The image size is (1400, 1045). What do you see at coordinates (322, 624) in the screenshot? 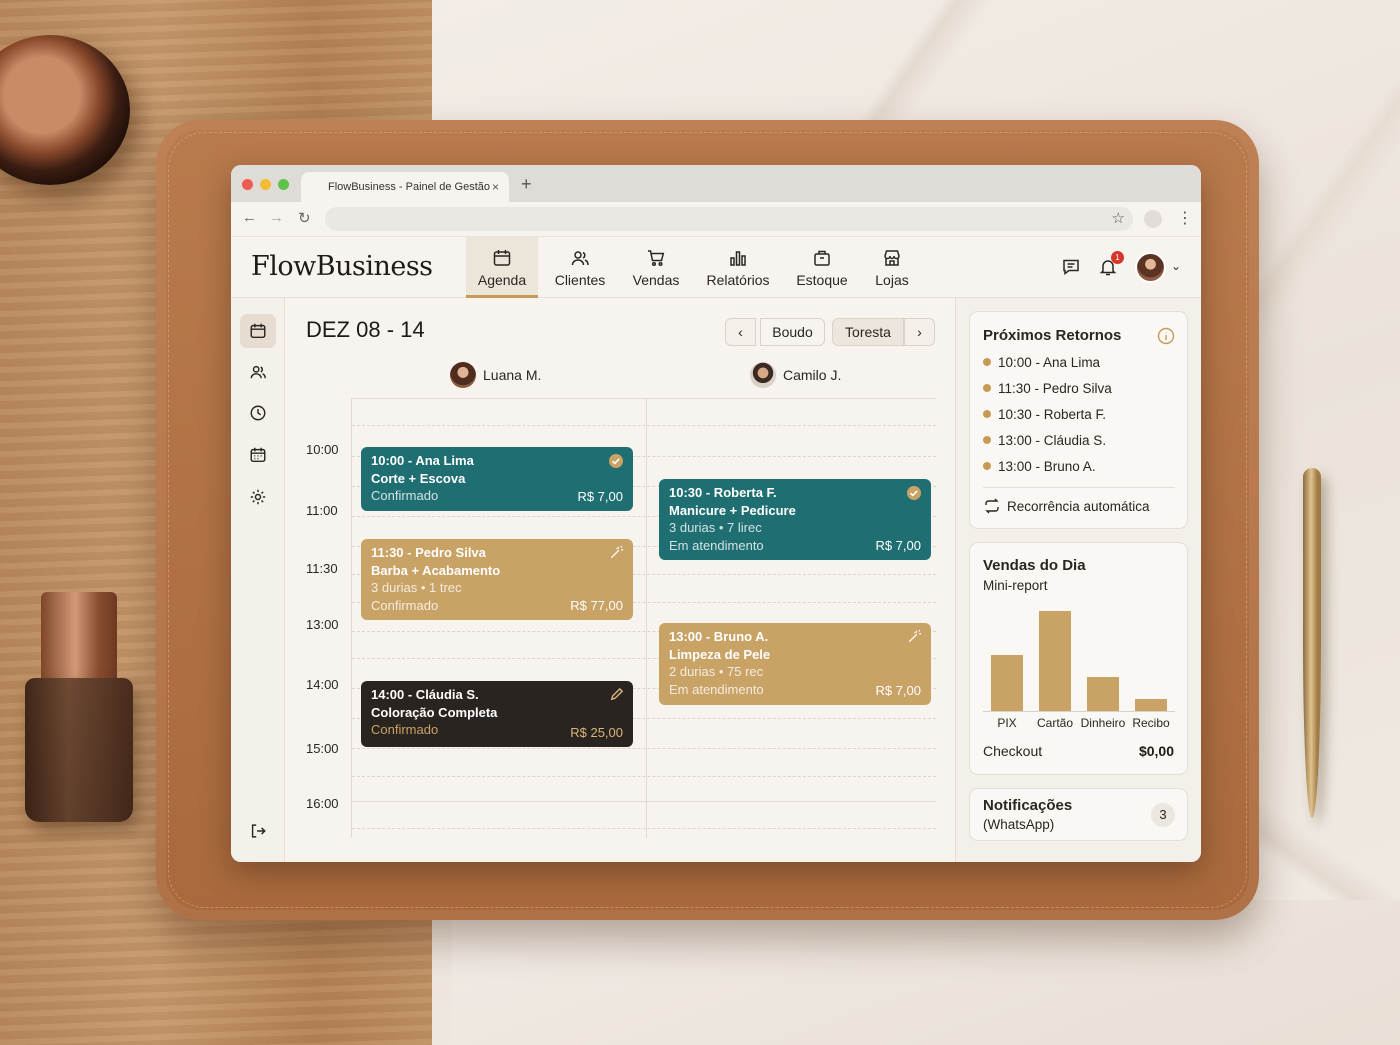
I see `time-label: 13:00` at bounding box center [322, 624].